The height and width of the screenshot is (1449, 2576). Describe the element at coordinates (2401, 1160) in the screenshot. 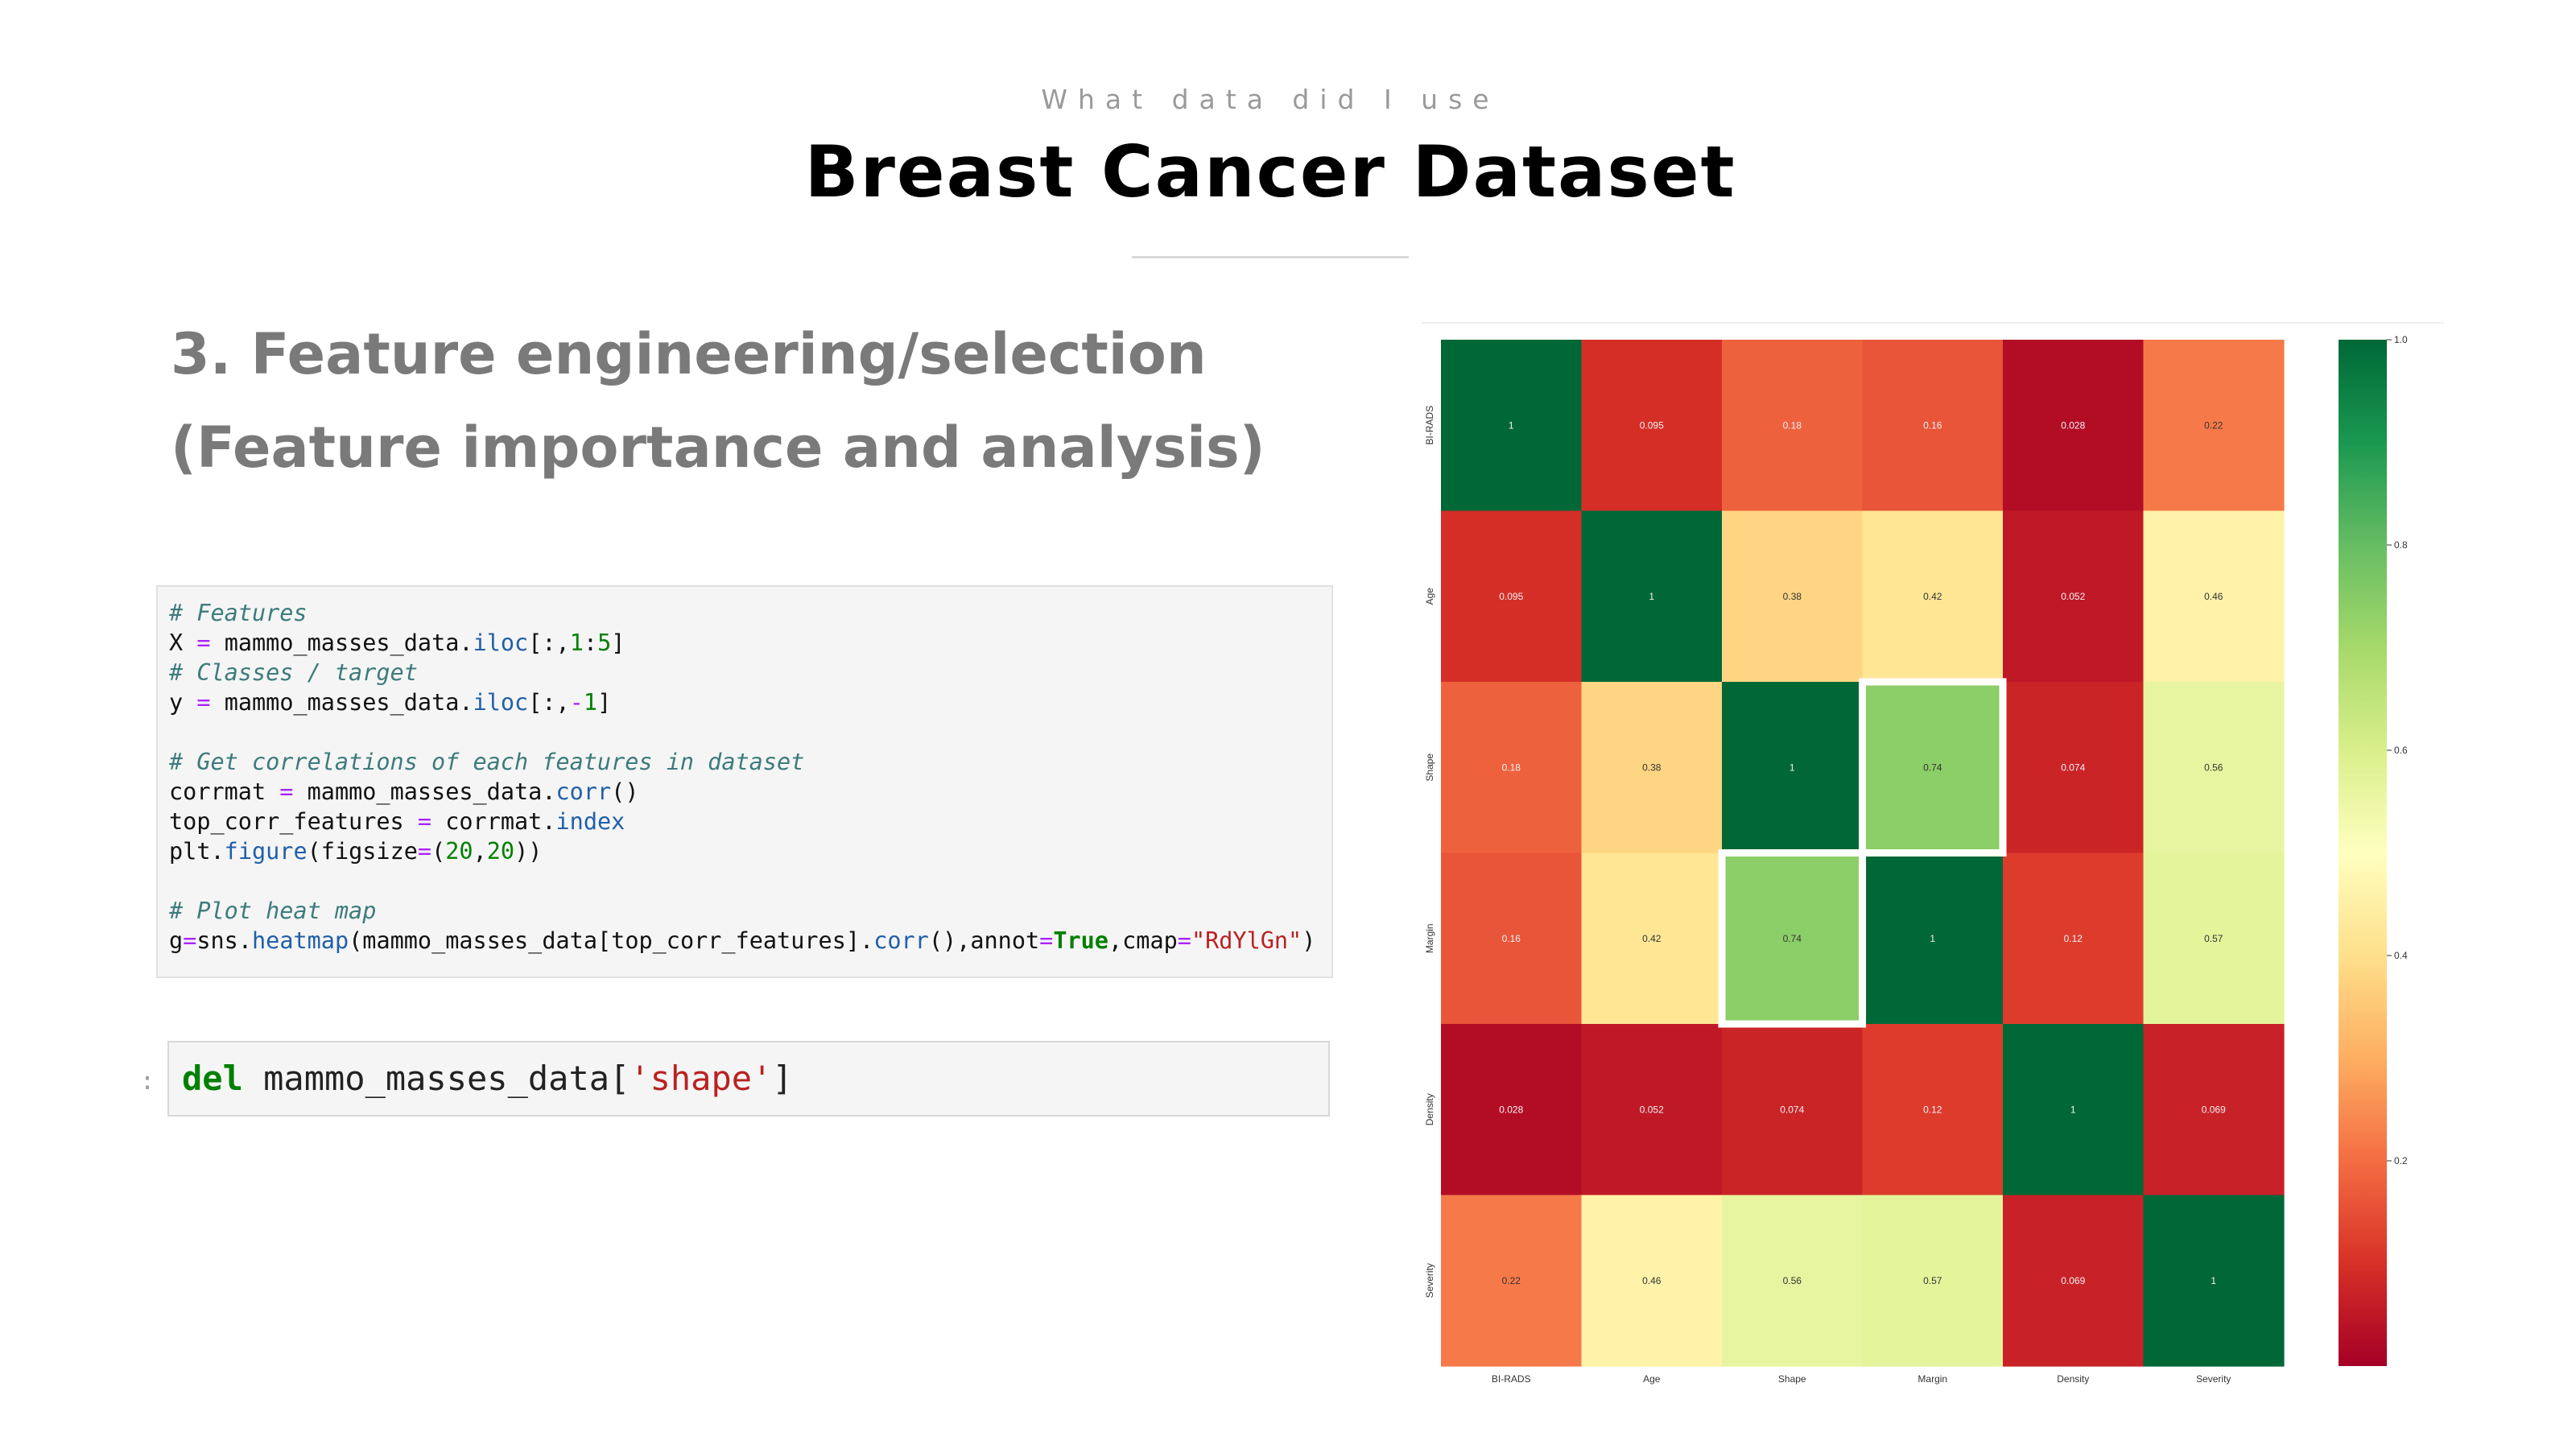

I see `colorbar-tick-label: 0.2` at that location.